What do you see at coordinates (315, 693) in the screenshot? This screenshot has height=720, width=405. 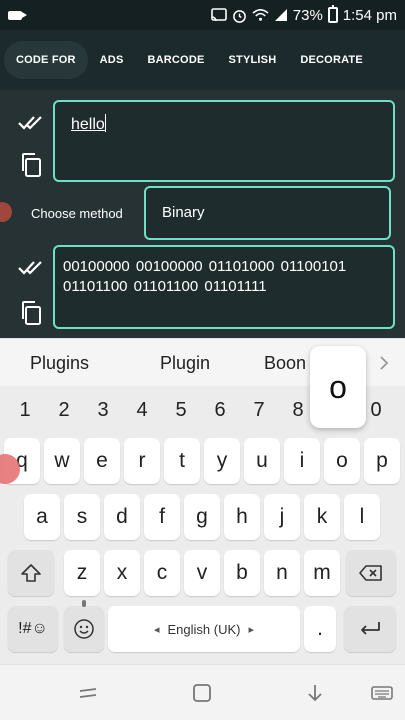 I see `hide-keyboard-icon` at bounding box center [315, 693].